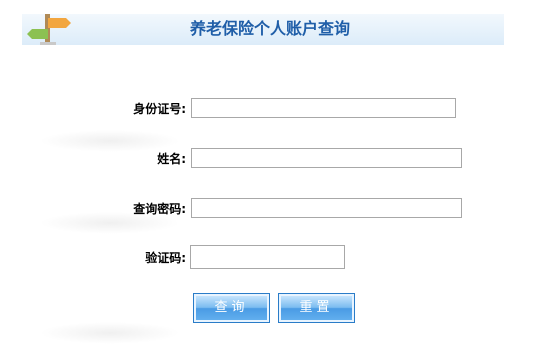  I want to click on name-label: 姓名:, so click(171, 159).